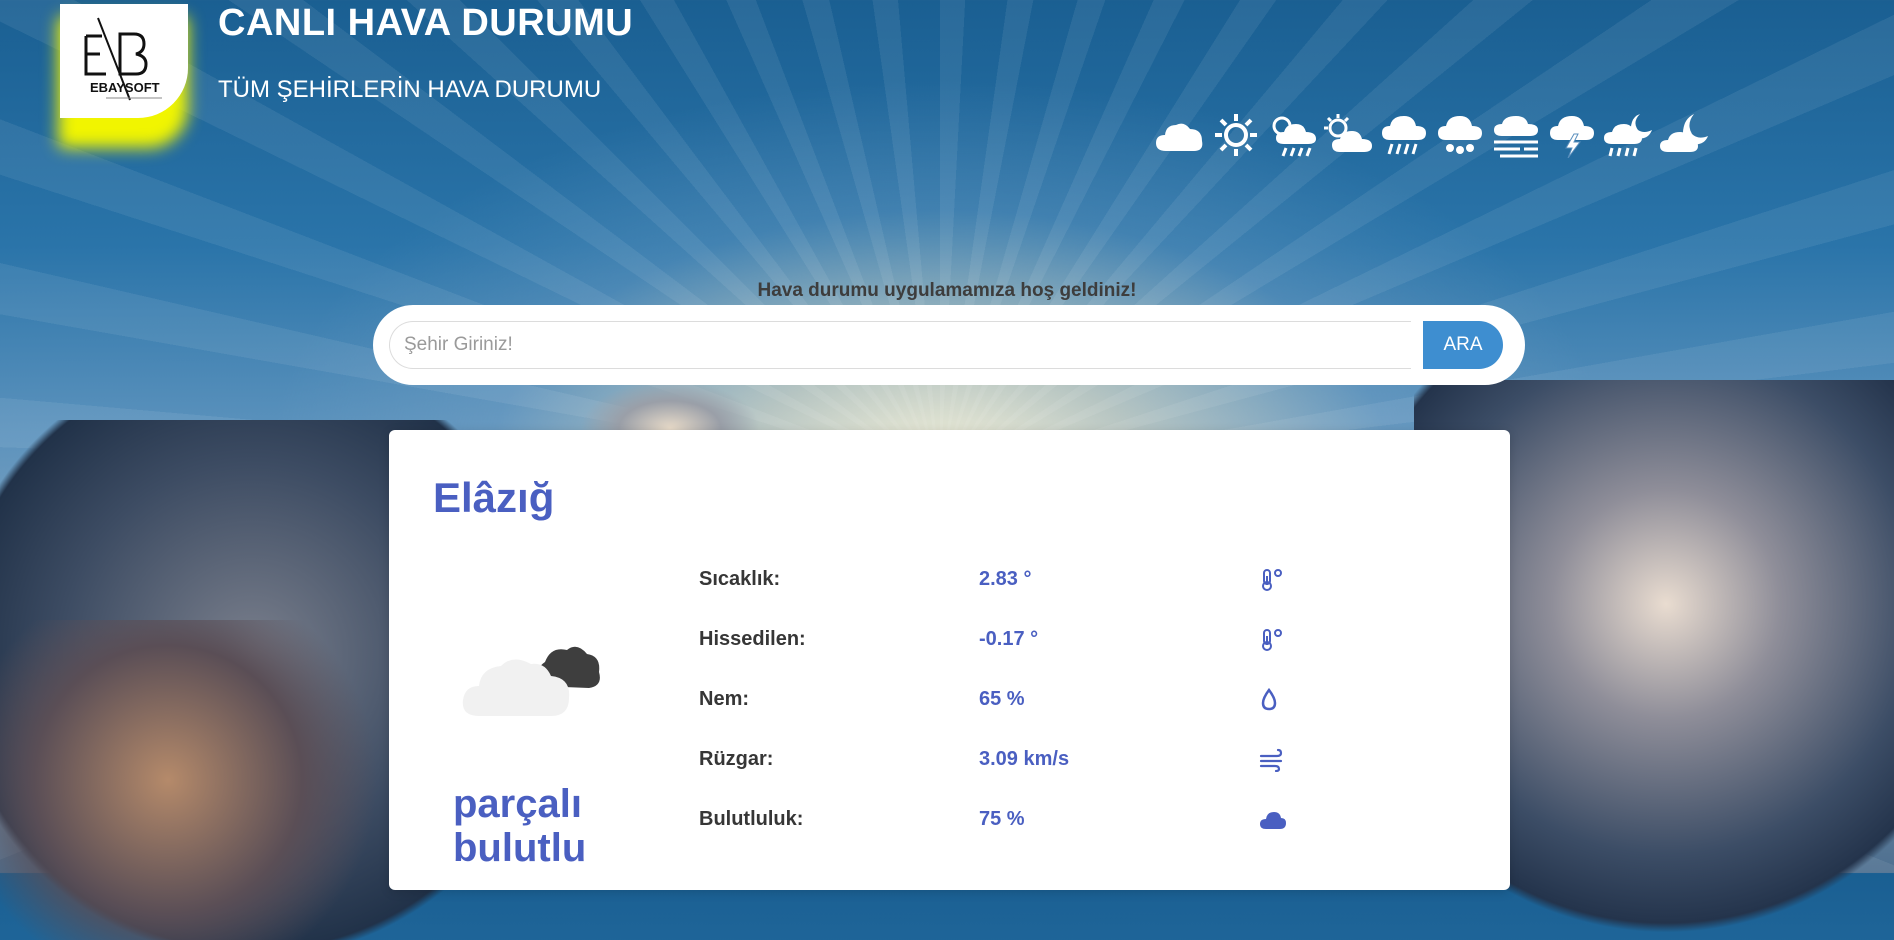 This screenshot has height=940, width=1894. What do you see at coordinates (1024, 759) in the screenshot?
I see `detail-value: 3.09 km/s` at bounding box center [1024, 759].